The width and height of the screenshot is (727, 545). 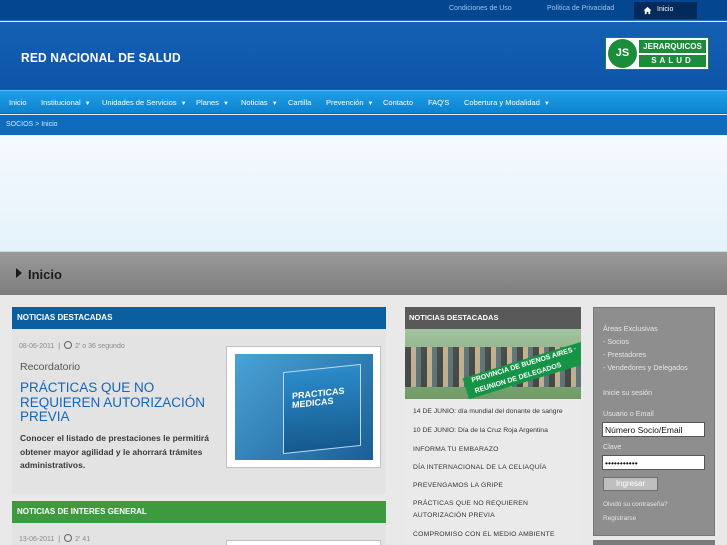 What do you see at coordinates (18, 102) in the screenshot?
I see `nav-item-inicio: Inicio` at bounding box center [18, 102].